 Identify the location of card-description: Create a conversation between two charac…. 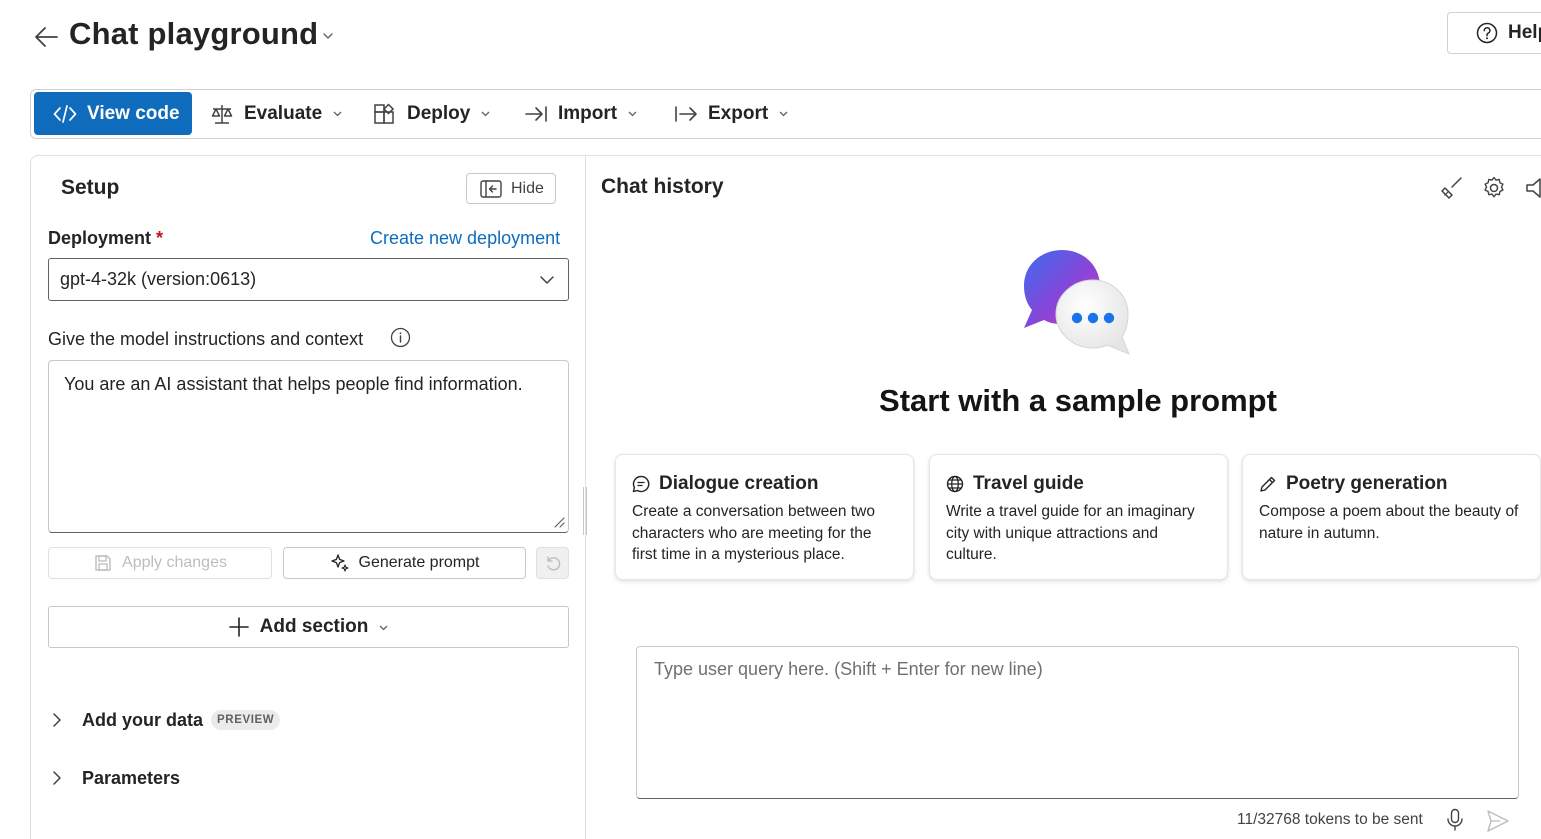
(753, 533).